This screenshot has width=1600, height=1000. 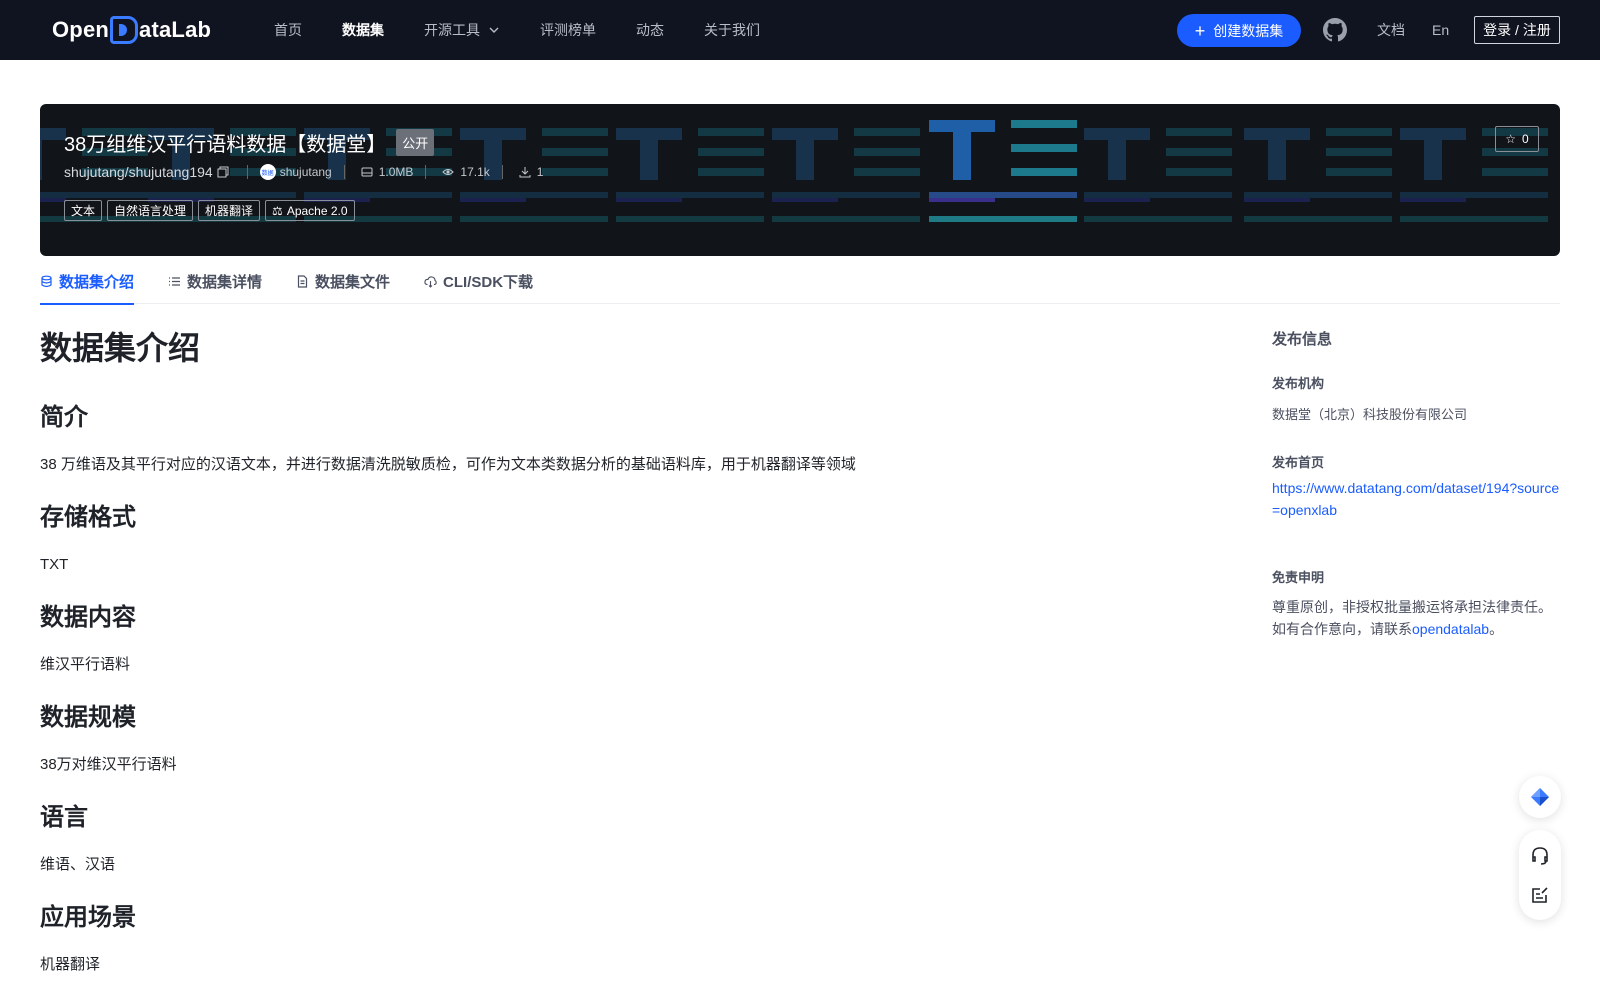 I want to click on page-title: 数据集介绍, so click(x=120, y=348).